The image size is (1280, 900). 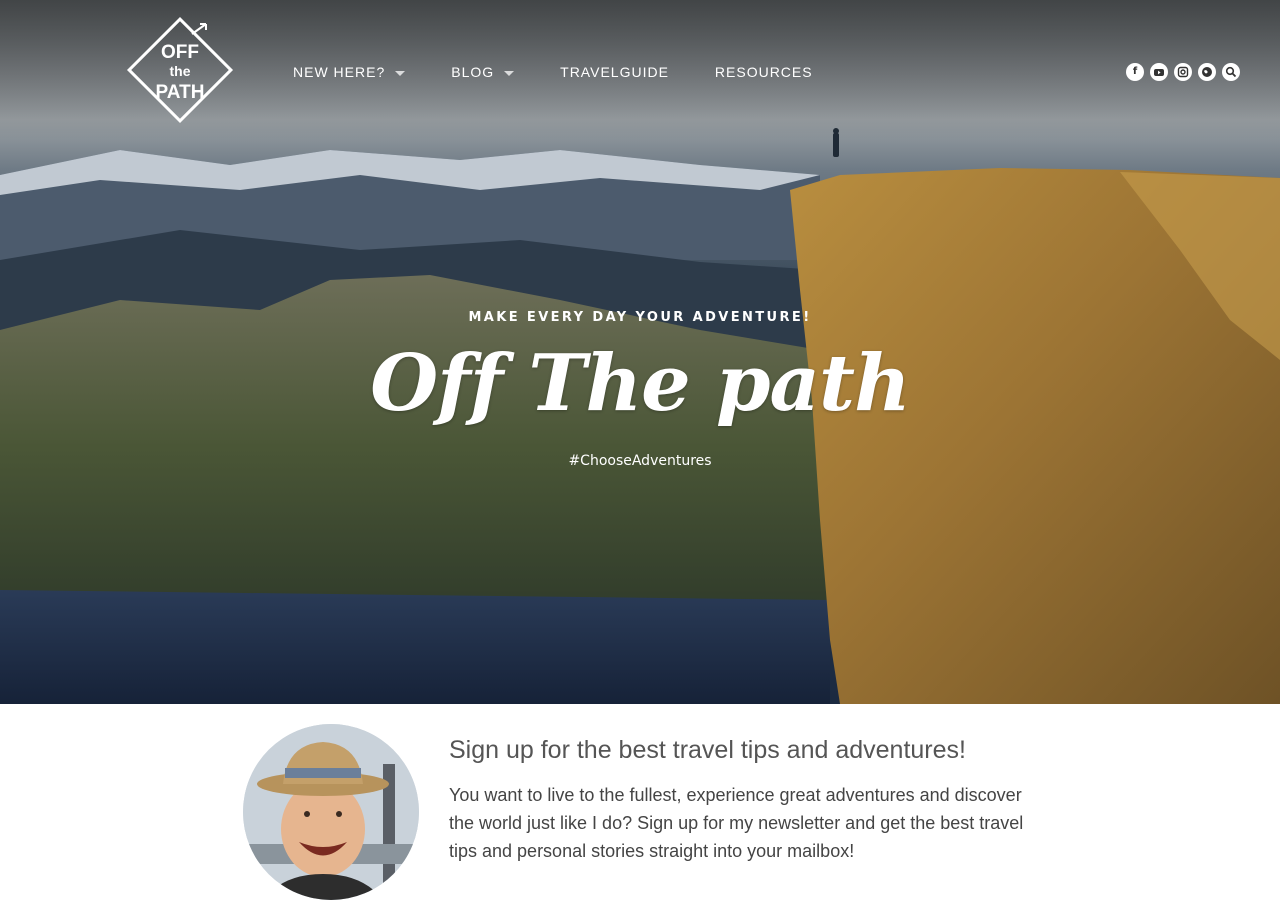 I want to click on logo-text-path: PATH, so click(x=180, y=92).